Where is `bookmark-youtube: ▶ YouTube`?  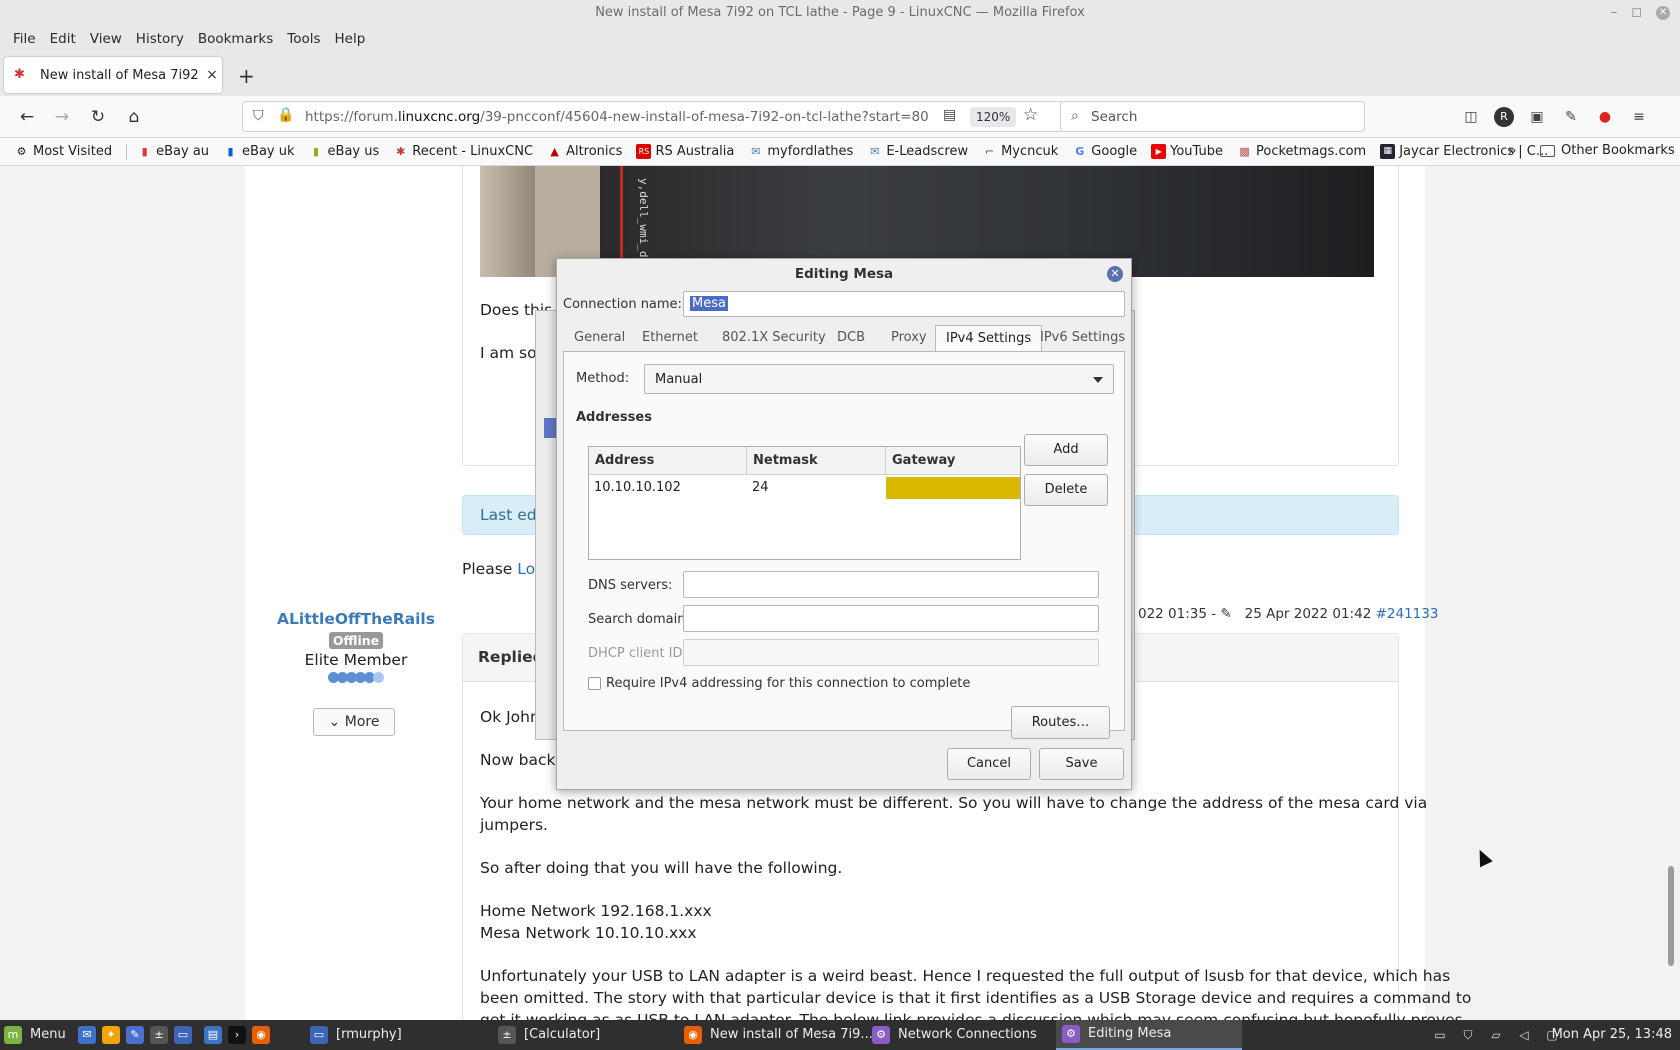
bookmark-youtube: ▶ YouTube is located at coordinates (1187, 151).